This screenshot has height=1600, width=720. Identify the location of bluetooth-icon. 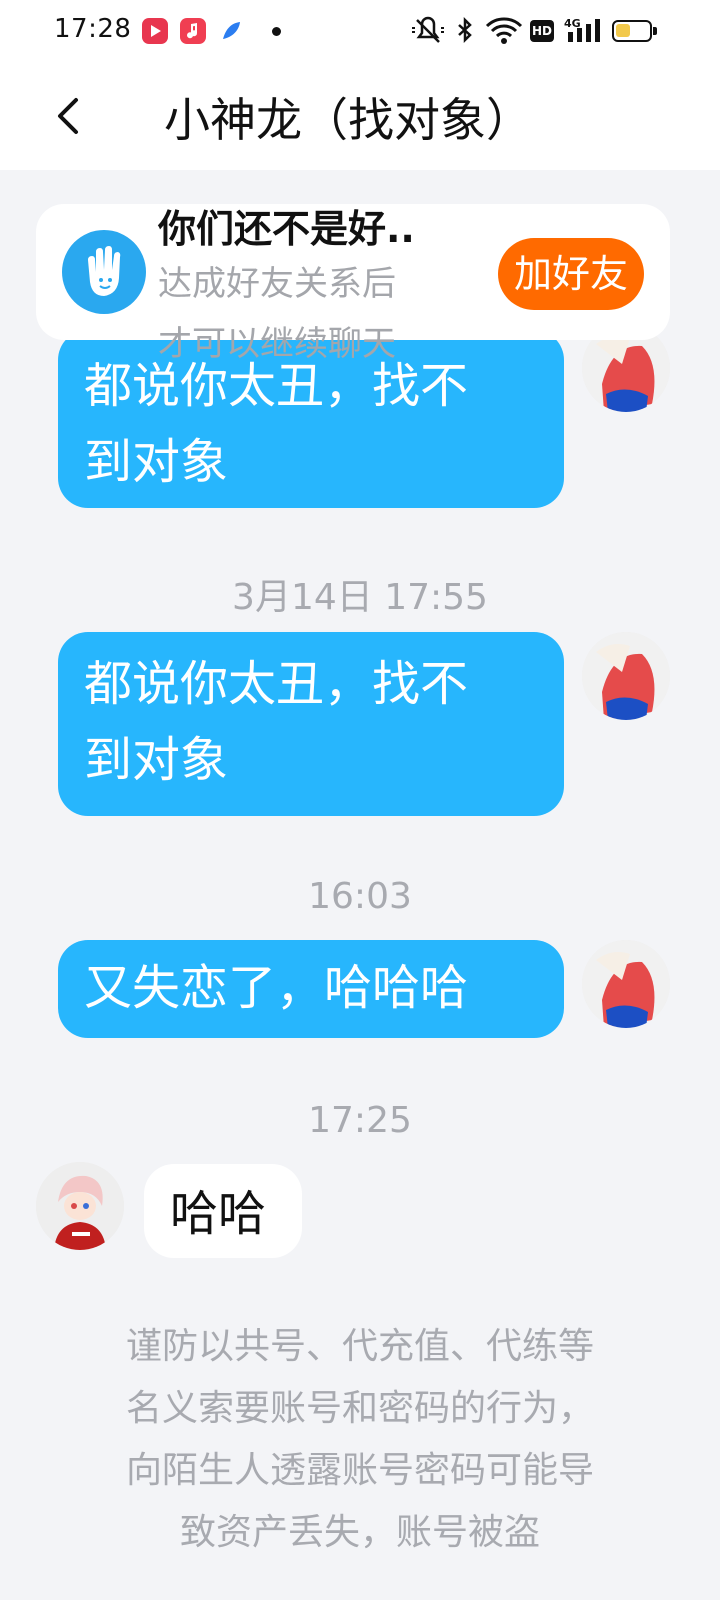
(465, 31).